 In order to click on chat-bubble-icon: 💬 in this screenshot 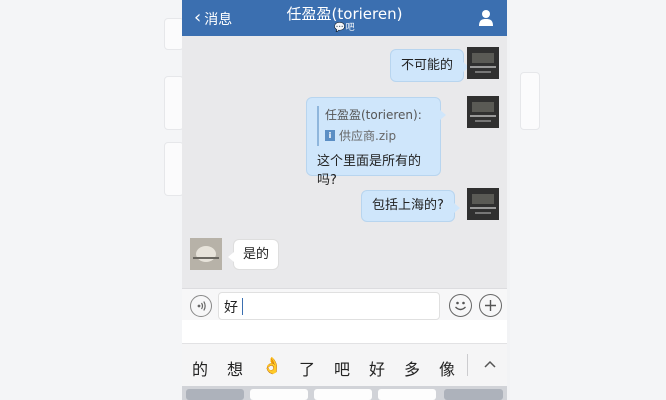, I will do `click(340, 28)`.